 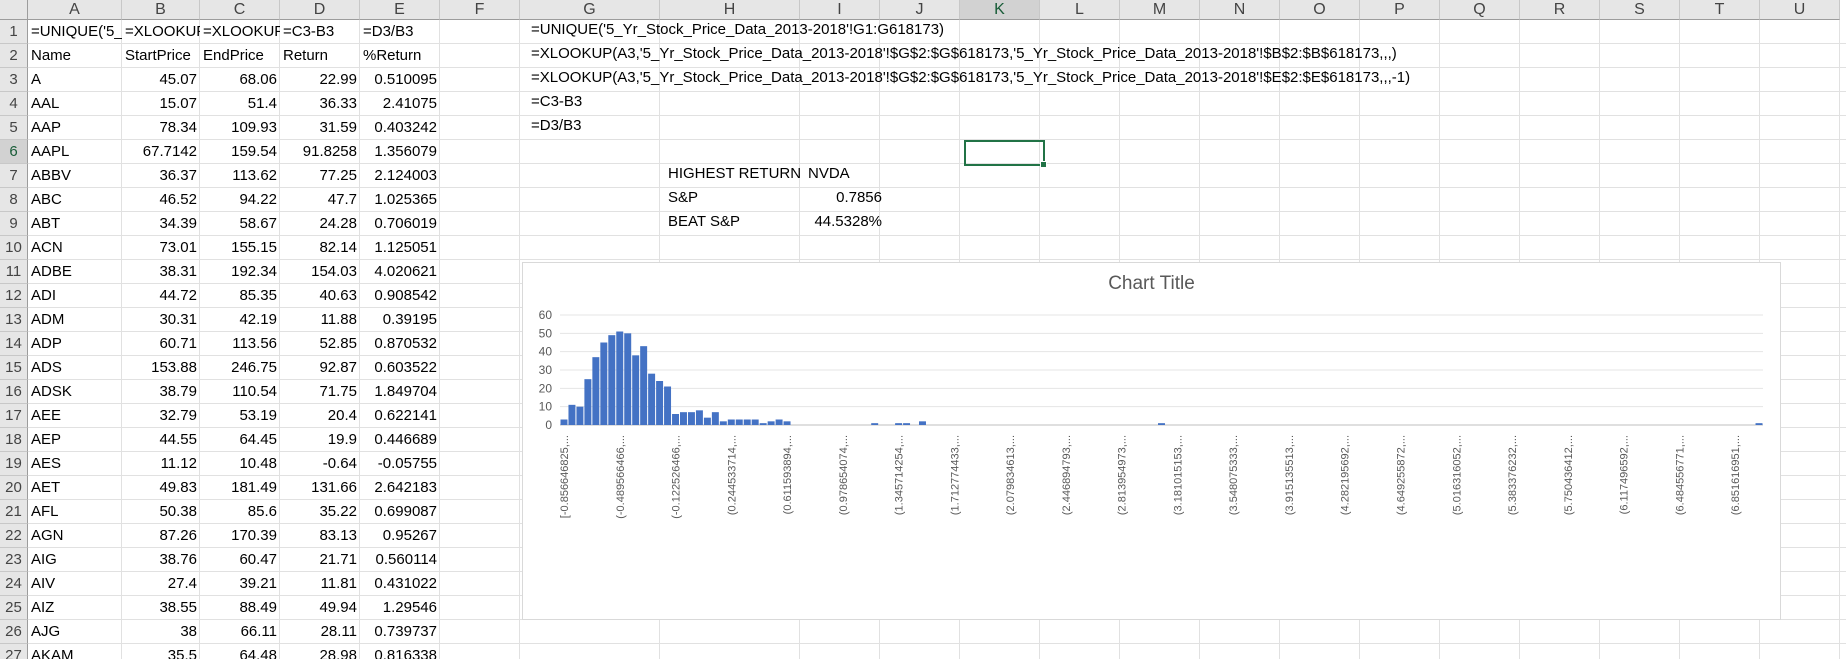 I want to click on cell-e19: -0.05755, so click(x=400, y=464).